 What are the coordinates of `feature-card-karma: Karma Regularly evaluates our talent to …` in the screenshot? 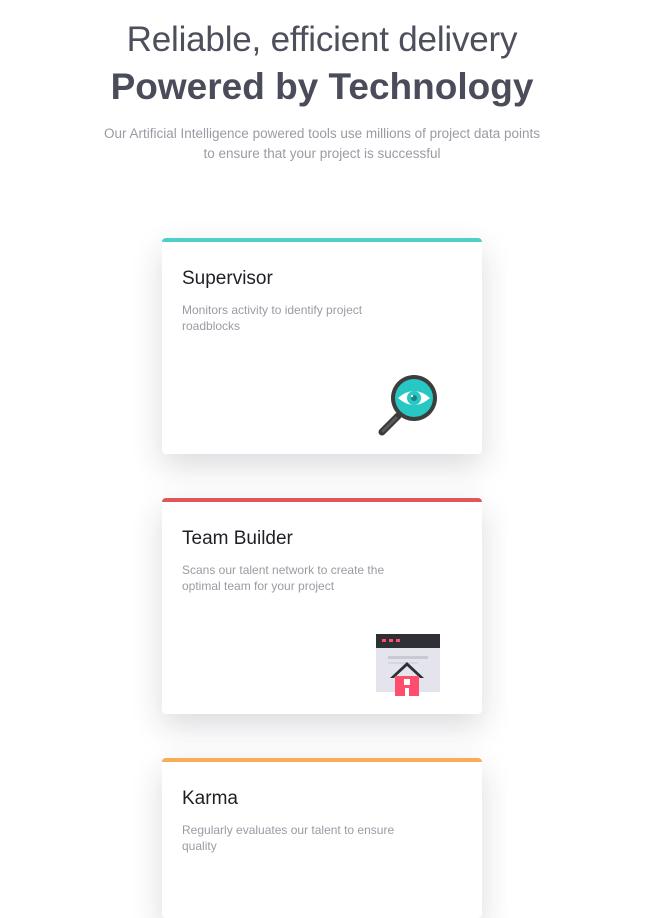 It's located at (322, 838).